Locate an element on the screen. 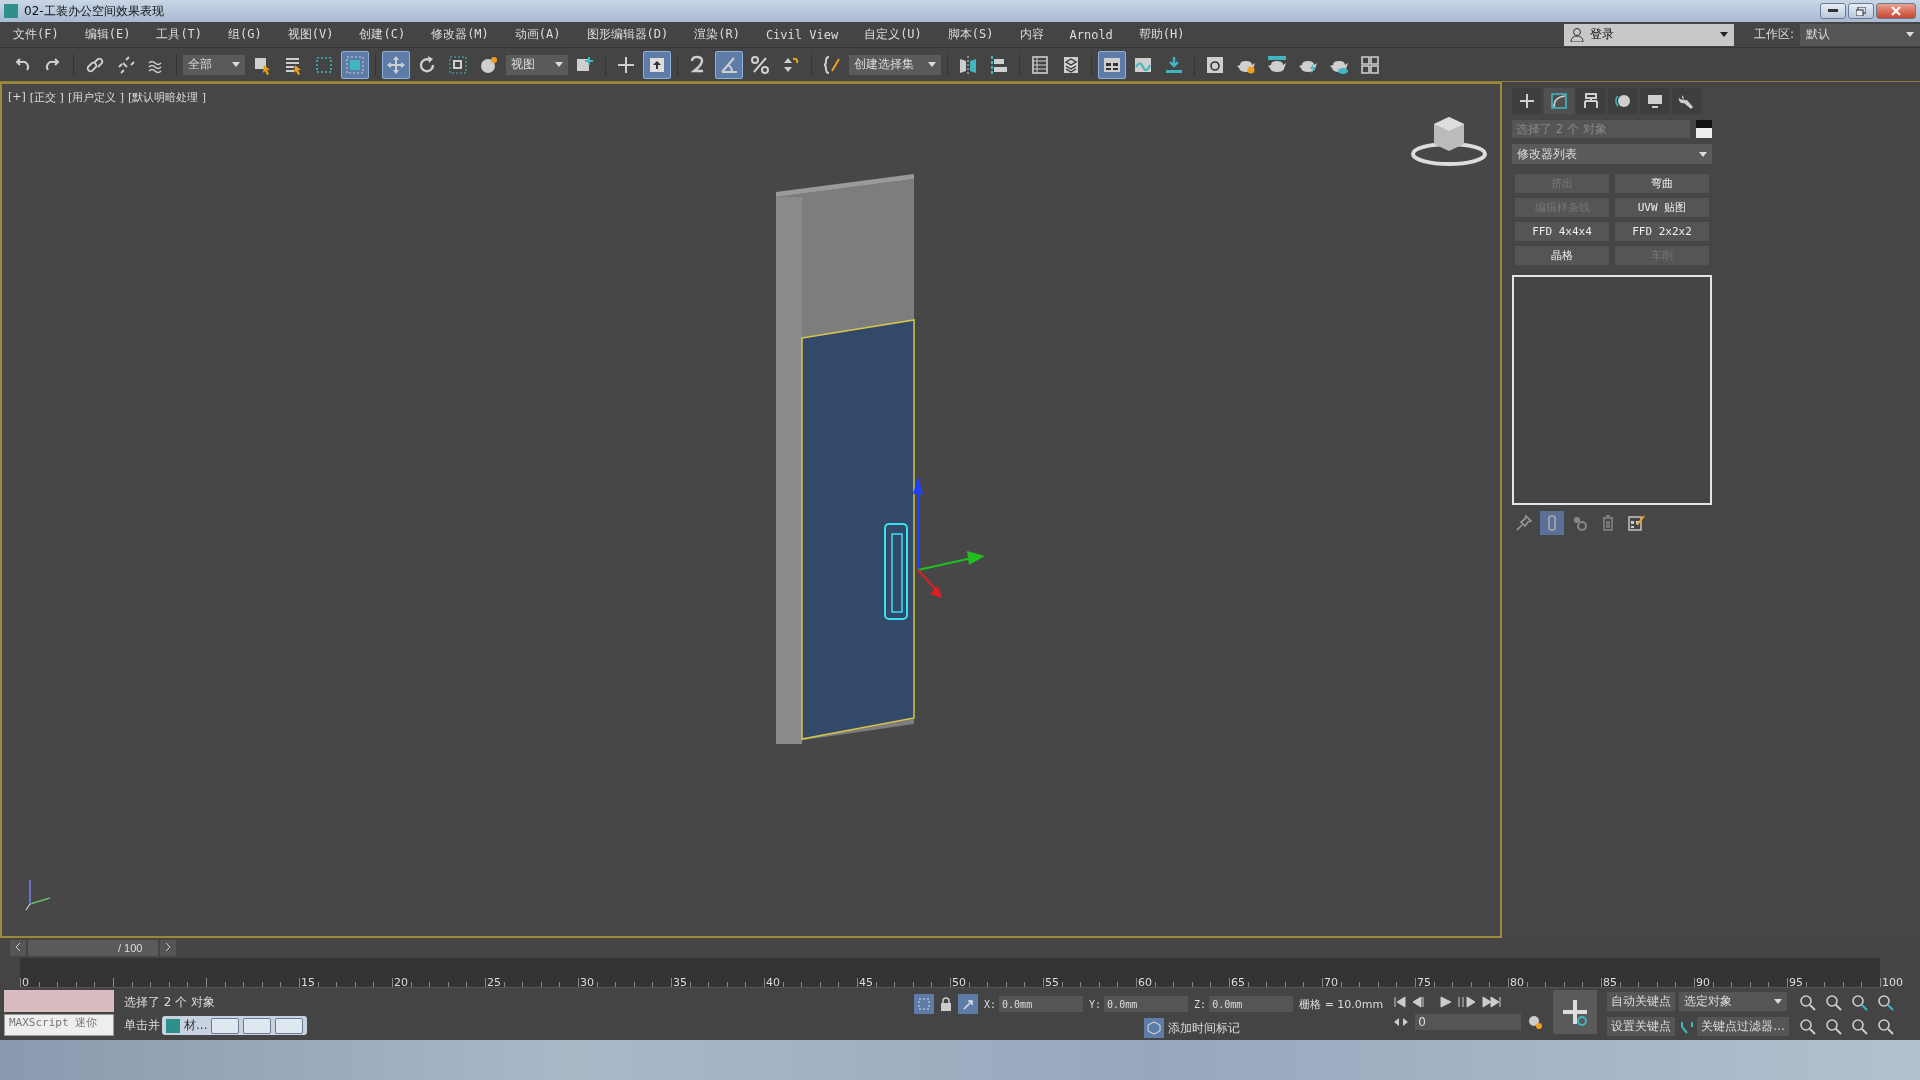 The image size is (1920, 1080). time-config-arrows-icon is located at coordinates (1401, 1022).